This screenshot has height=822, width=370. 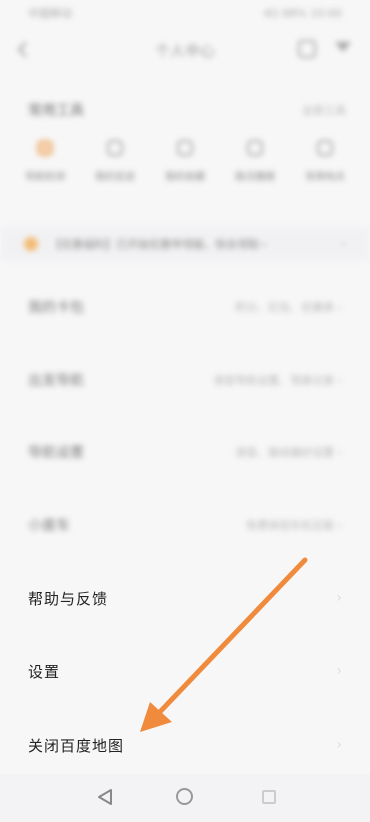 What do you see at coordinates (50, 13) in the screenshot?
I see `carrier-text: 中国移动` at bounding box center [50, 13].